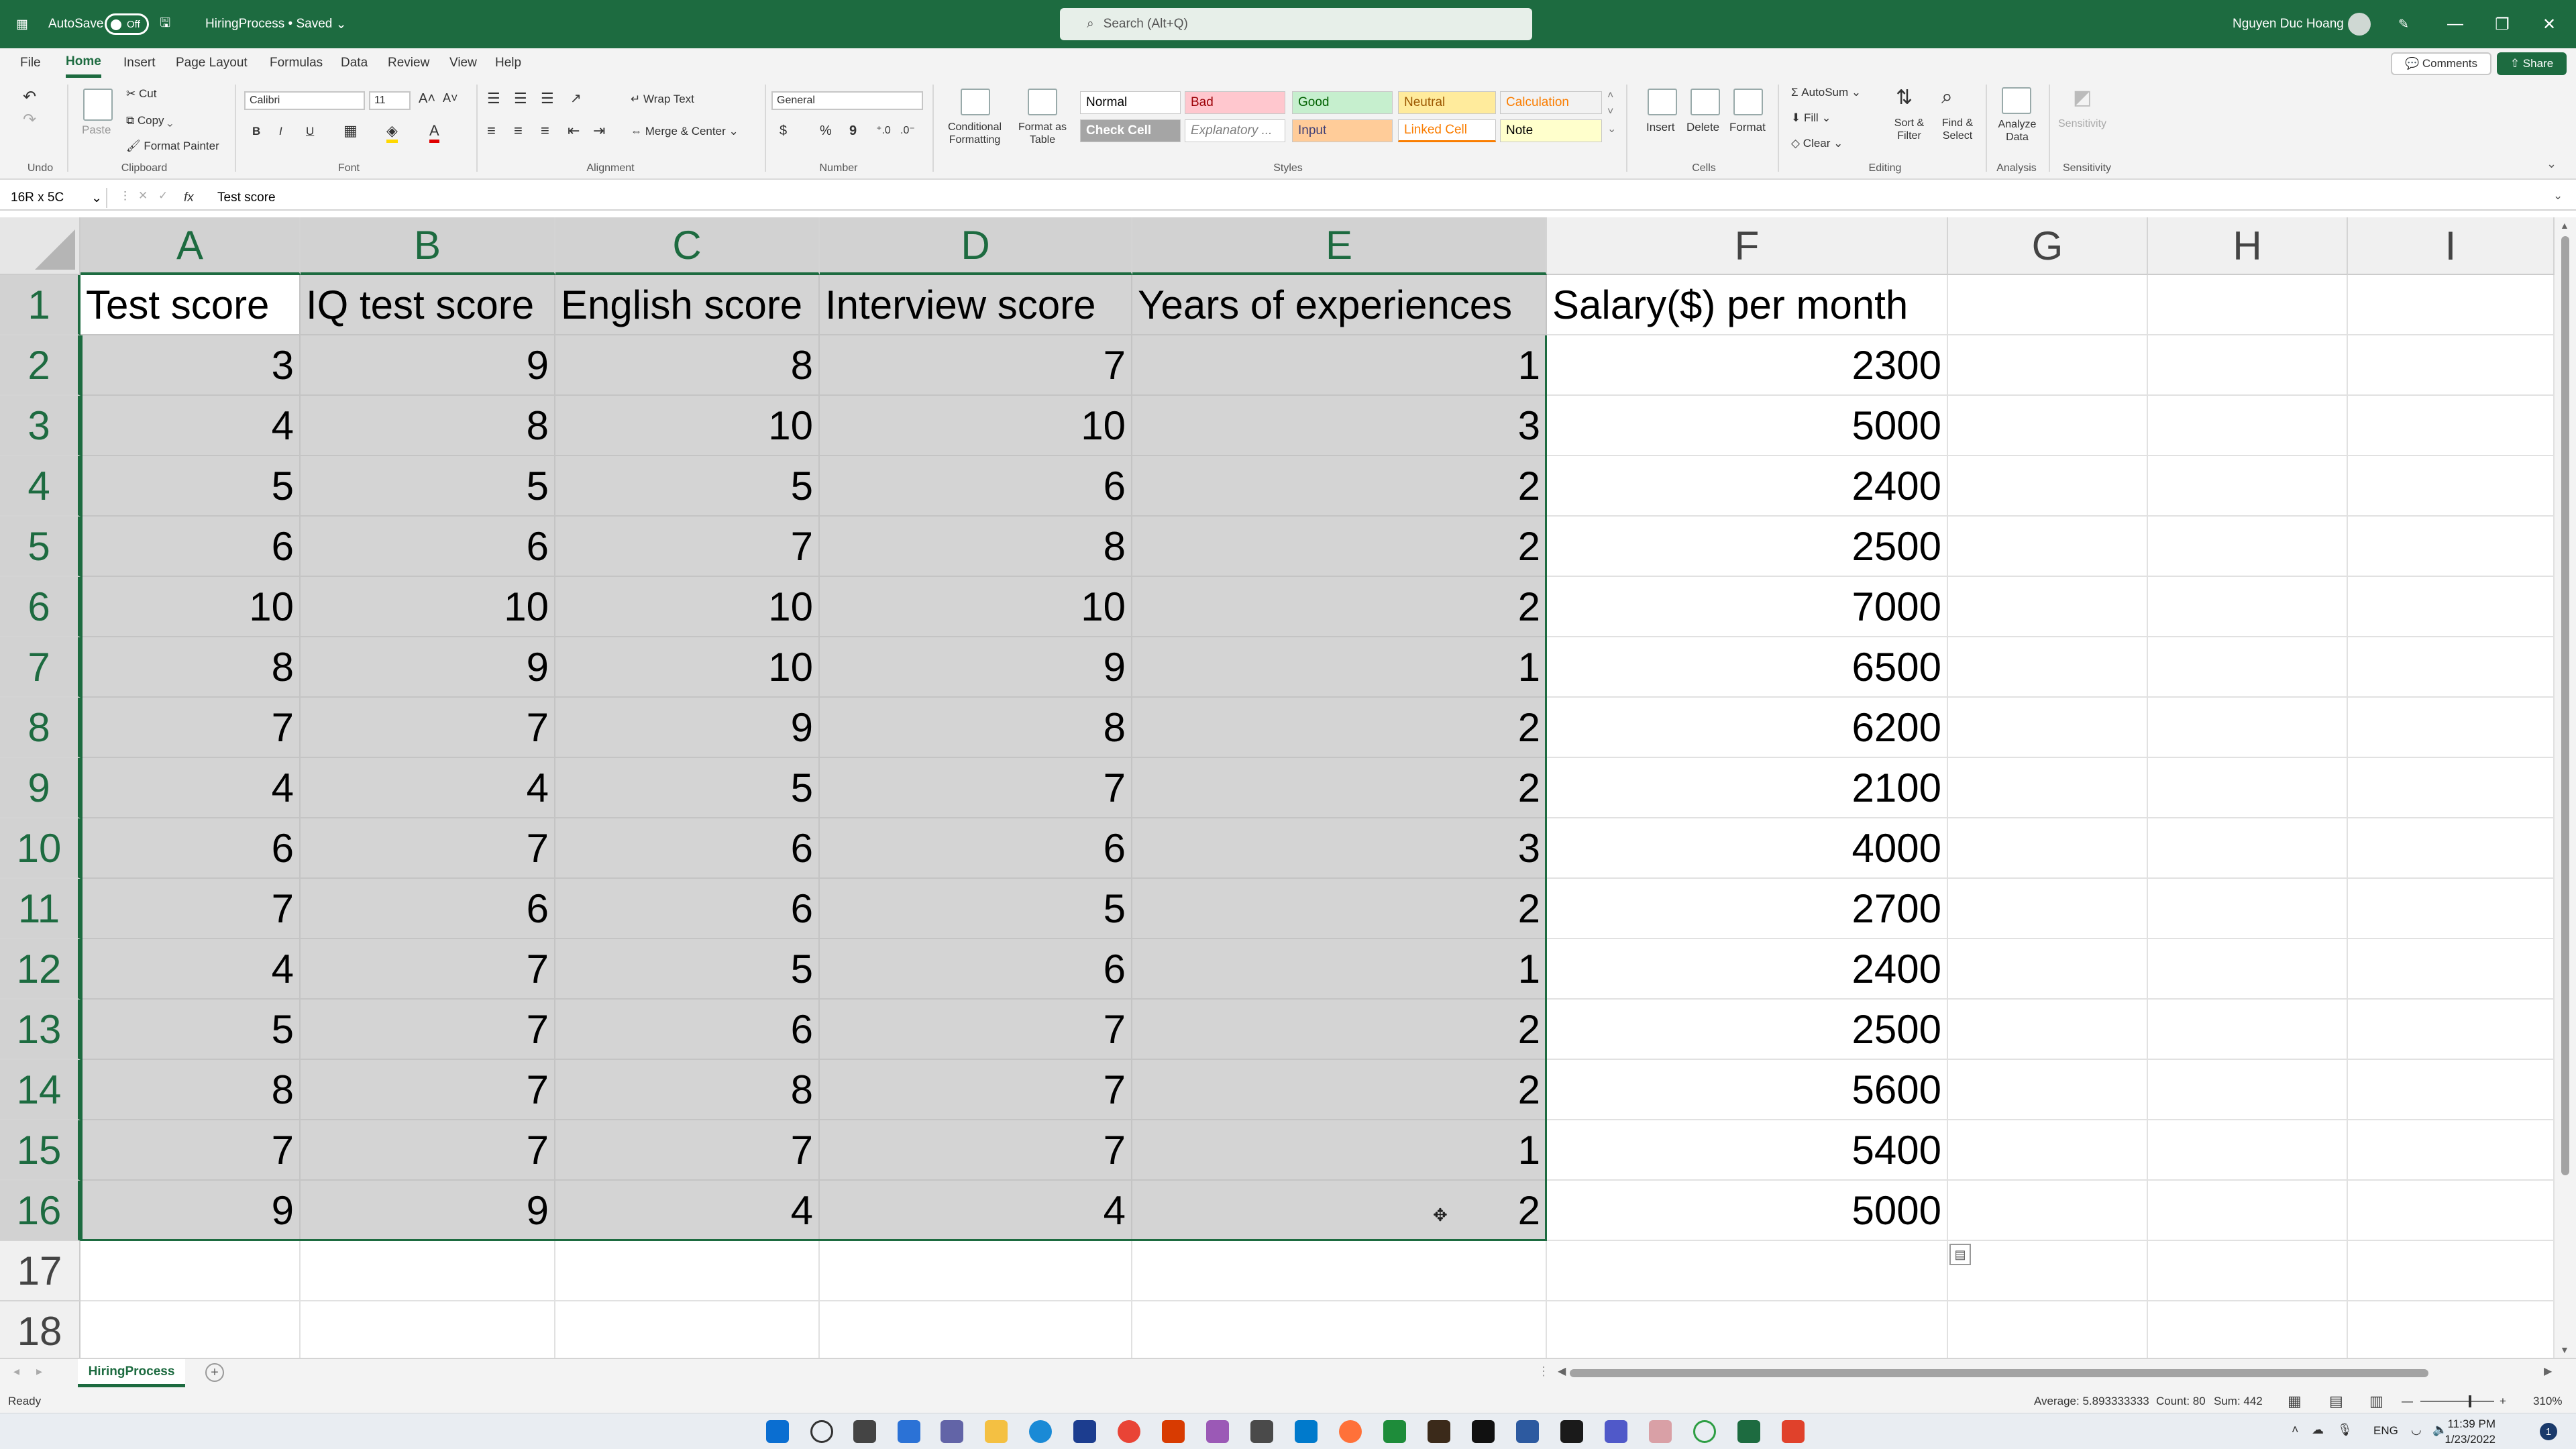  Describe the element at coordinates (190, 426) in the screenshot. I see `cell-a3: 4` at that location.